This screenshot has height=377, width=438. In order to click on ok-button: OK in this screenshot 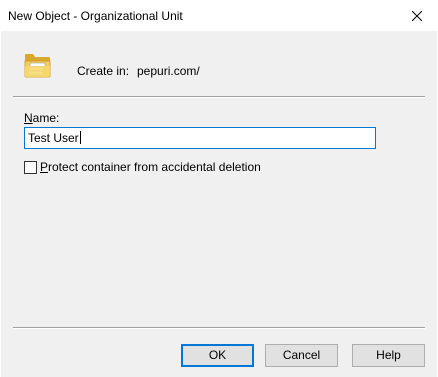, I will do `click(217, 355)`.